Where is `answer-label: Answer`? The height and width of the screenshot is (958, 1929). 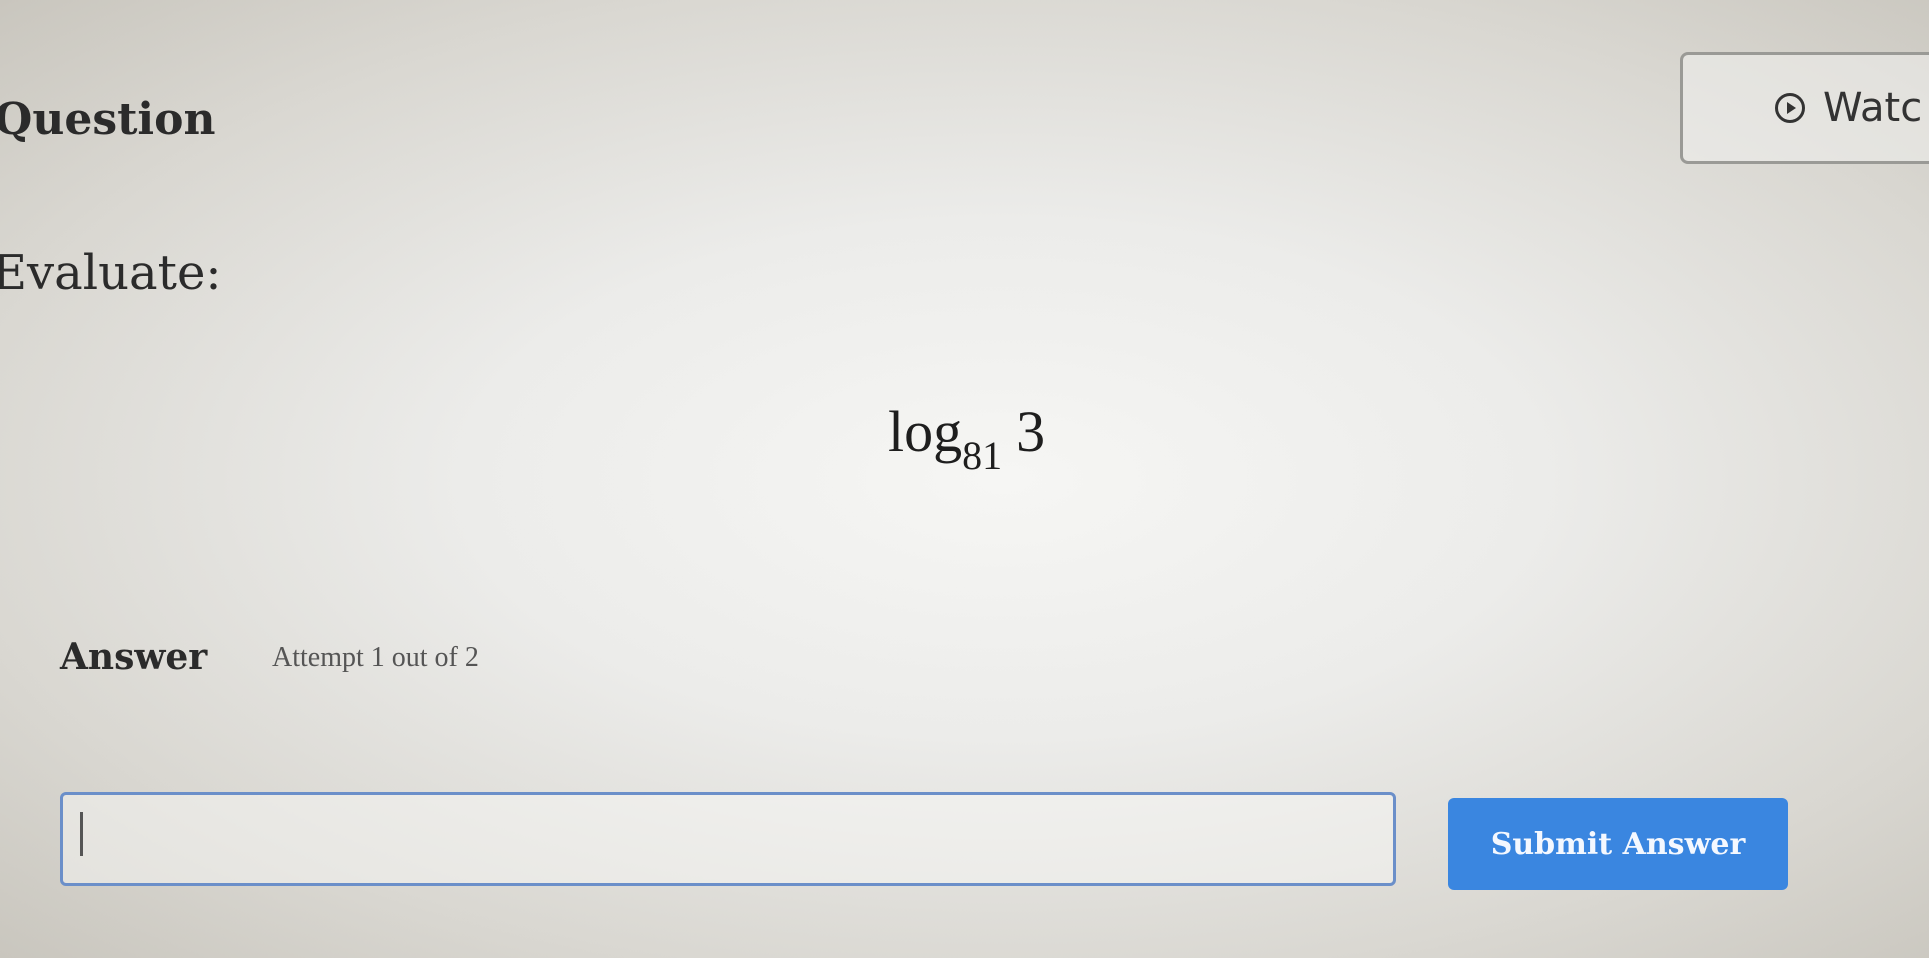 answer-label: Answer is located at coordinates (134, 657).